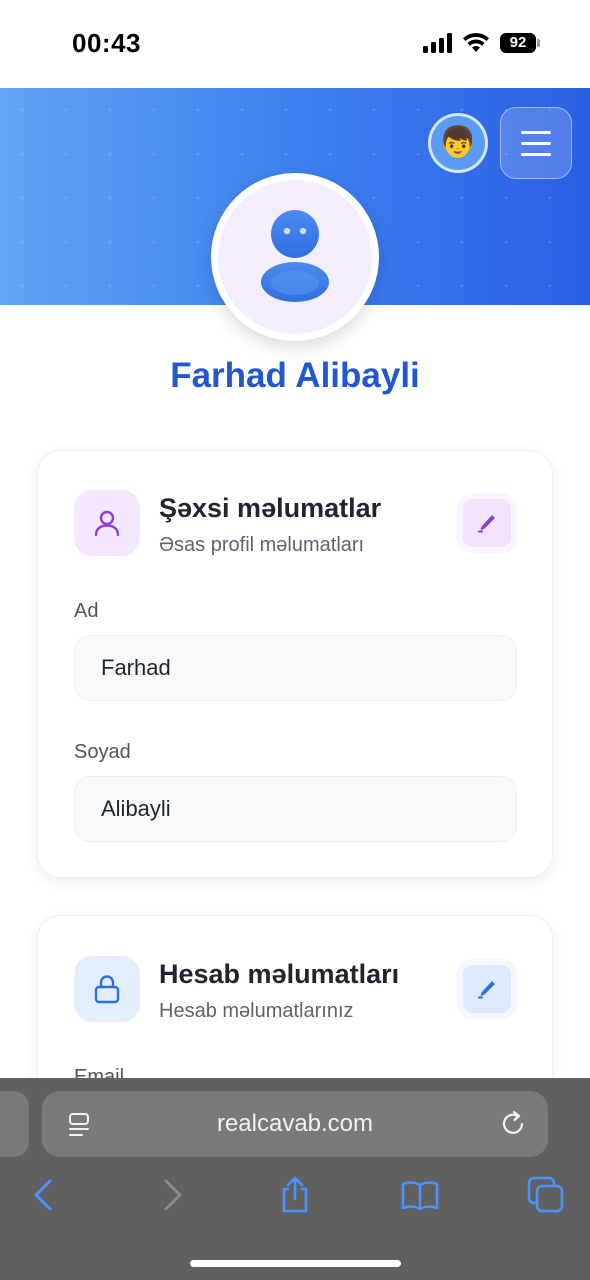 The width and height of the screenshot is (590, 1280). Describe the element at coordinates (514, 1124) in the screenshot. I see `reload-icon` at that location.